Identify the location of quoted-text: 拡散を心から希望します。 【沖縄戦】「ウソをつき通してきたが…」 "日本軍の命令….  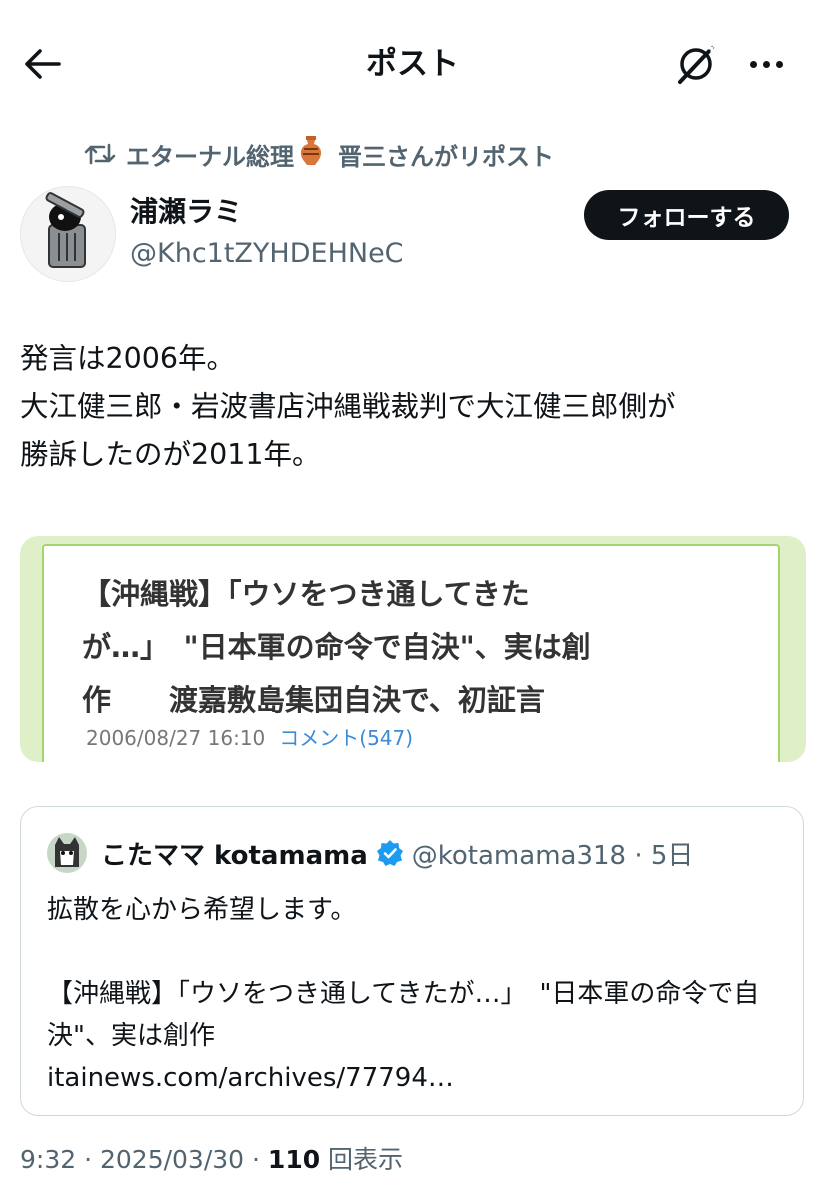
(403, 994).